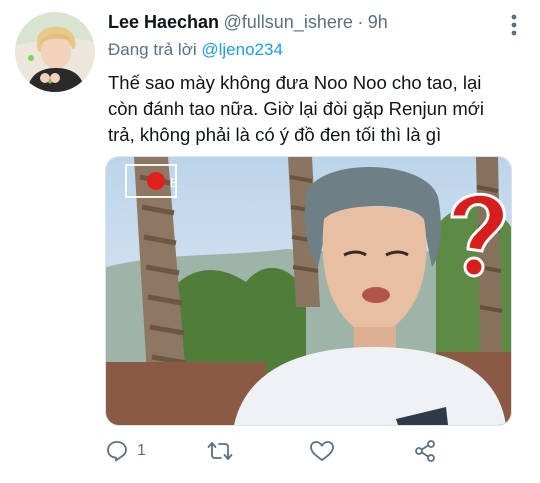  I want to click on author-name: Lee Haechan, so click(163, 22).